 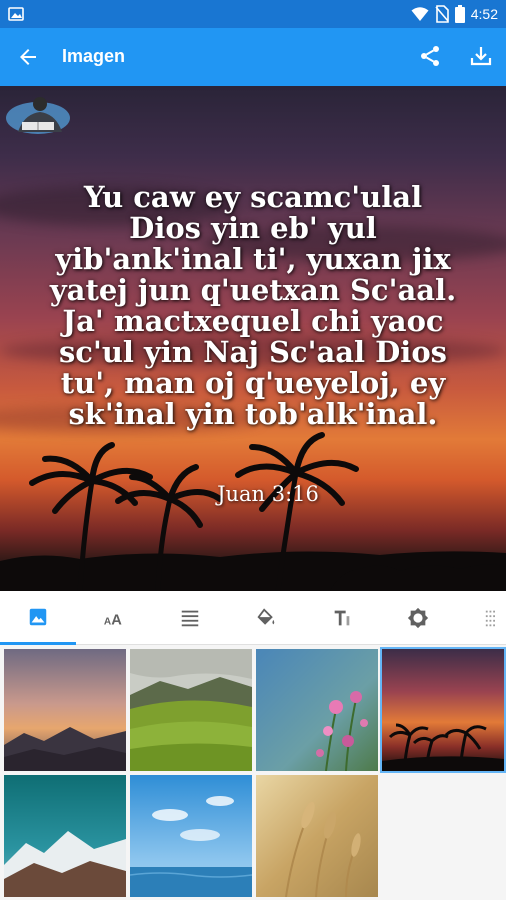 I want to click on image-icon, so click(x=38, y=616).